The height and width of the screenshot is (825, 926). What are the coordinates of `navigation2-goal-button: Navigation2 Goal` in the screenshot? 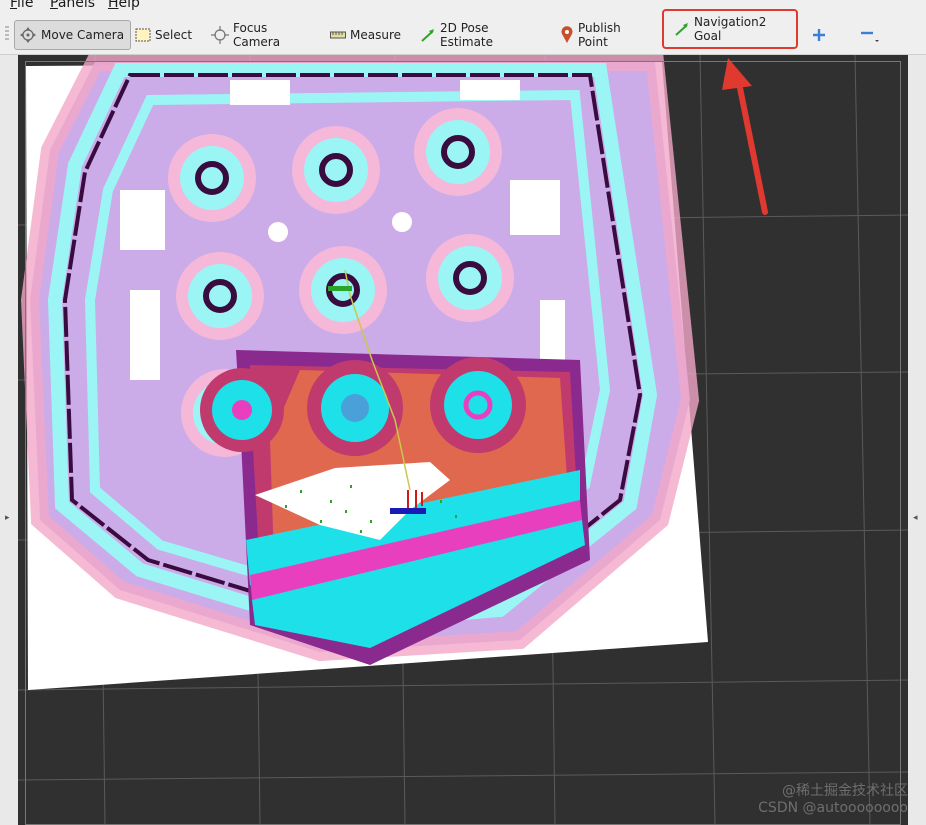 It's located at (730, 29).